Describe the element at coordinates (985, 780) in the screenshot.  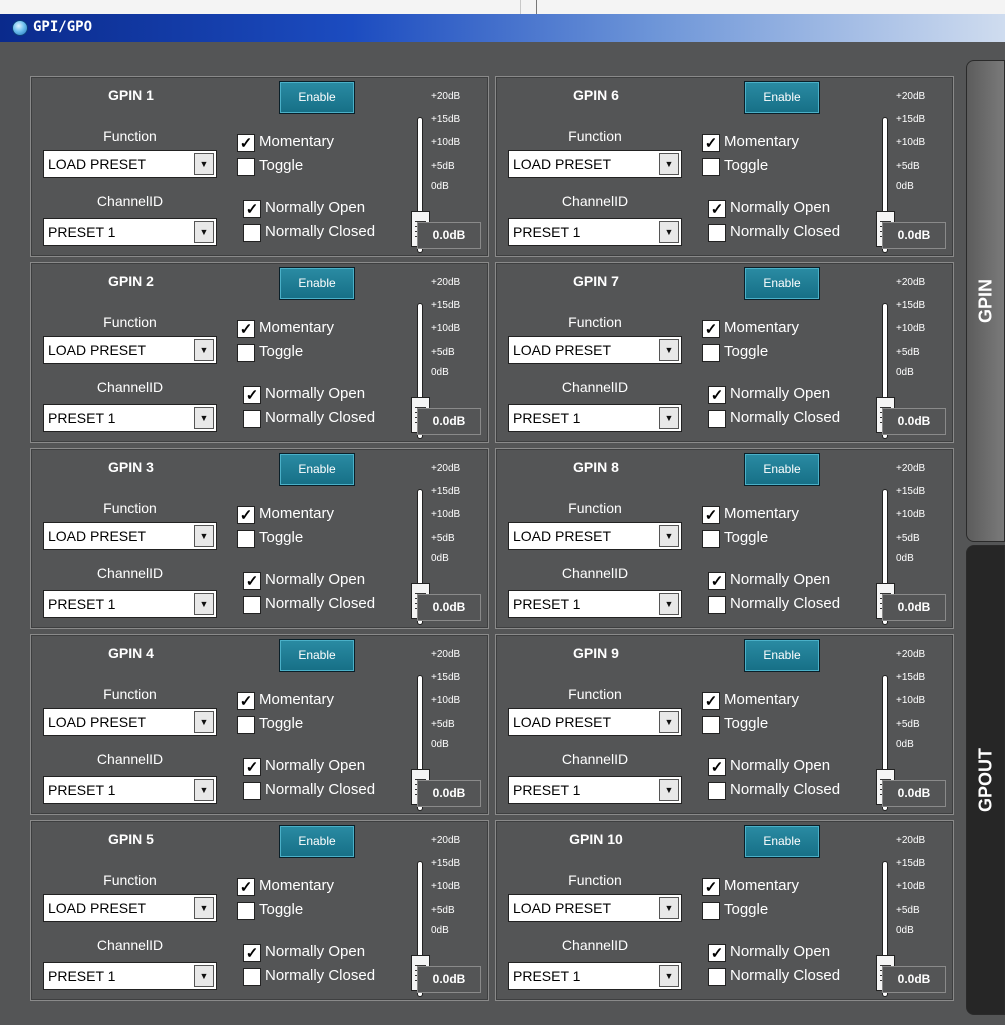
I see `tab-gpout: GPOUT` at that location.